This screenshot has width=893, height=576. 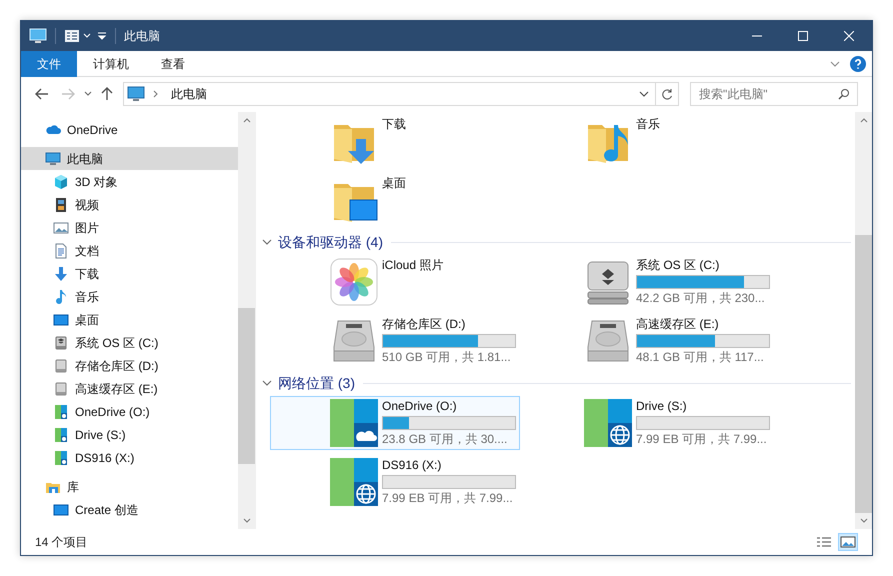 What do you see at coordinates (649, 141) in the screenshot?
I see `drive-tile: 音乐` at bounding box center [649, 141].